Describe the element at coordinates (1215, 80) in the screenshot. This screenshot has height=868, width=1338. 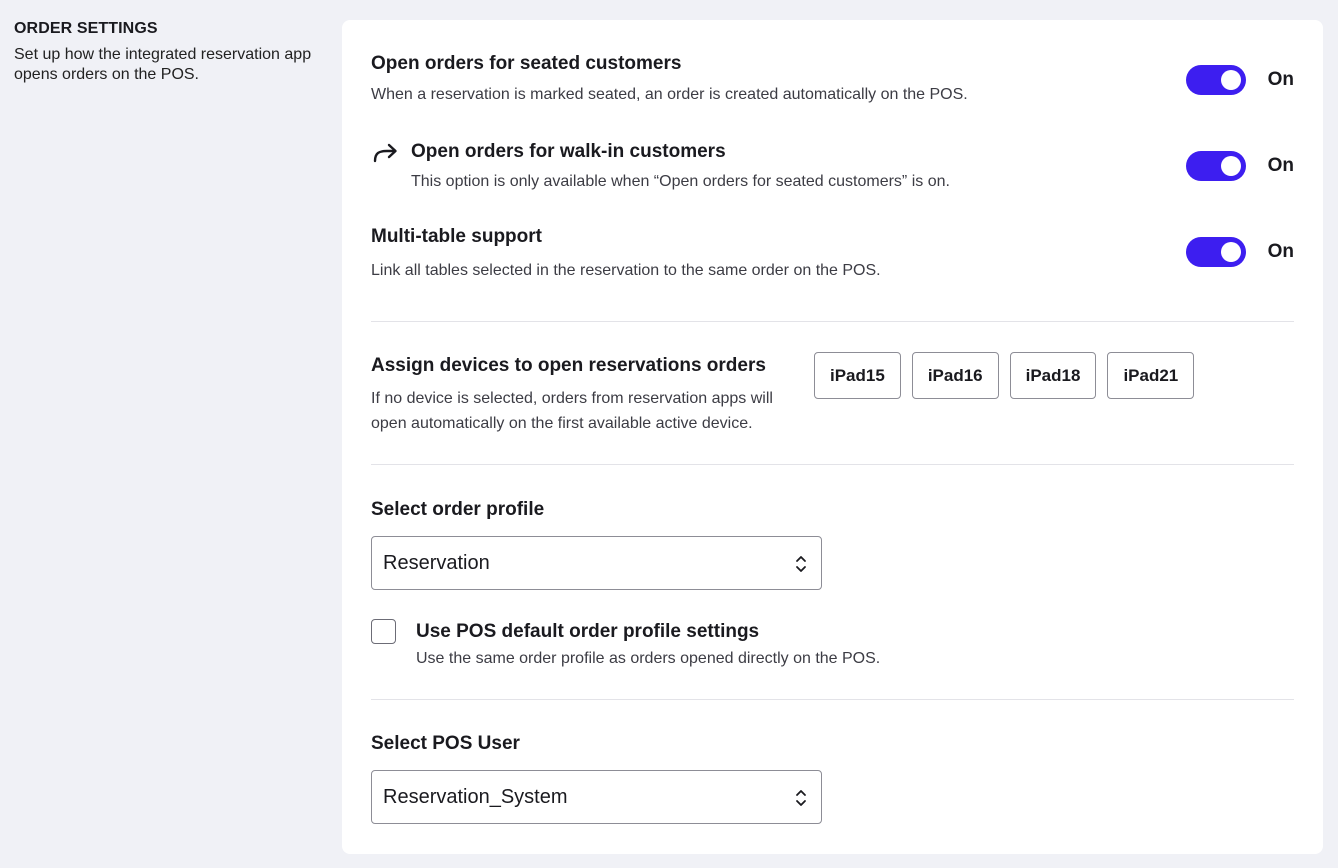
I see `seated-orders-toggle` at that location.